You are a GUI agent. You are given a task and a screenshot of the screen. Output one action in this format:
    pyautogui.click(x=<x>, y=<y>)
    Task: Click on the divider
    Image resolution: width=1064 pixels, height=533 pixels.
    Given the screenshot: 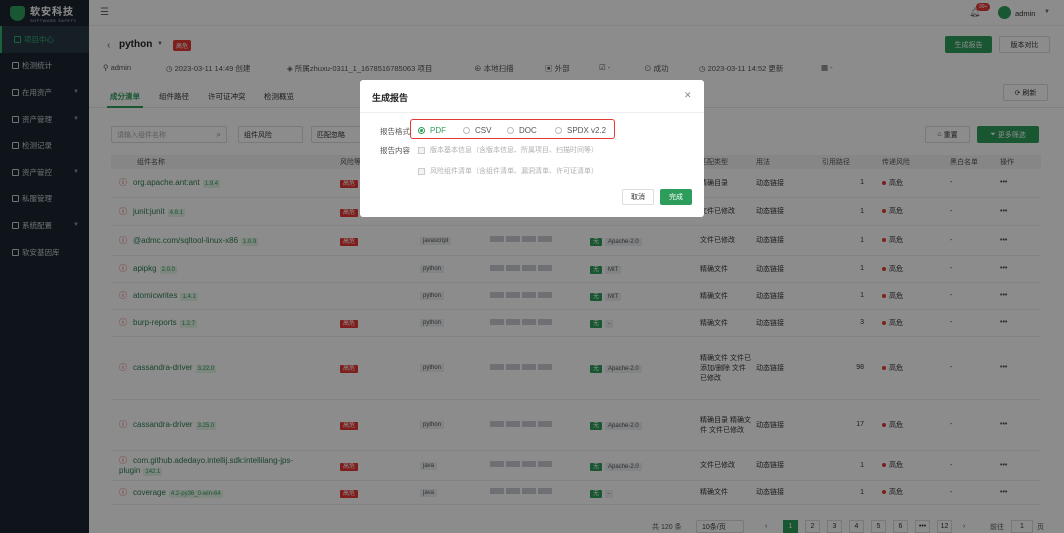 What is the action you would take?
    pyautogui.click(x=532, y=112)
    